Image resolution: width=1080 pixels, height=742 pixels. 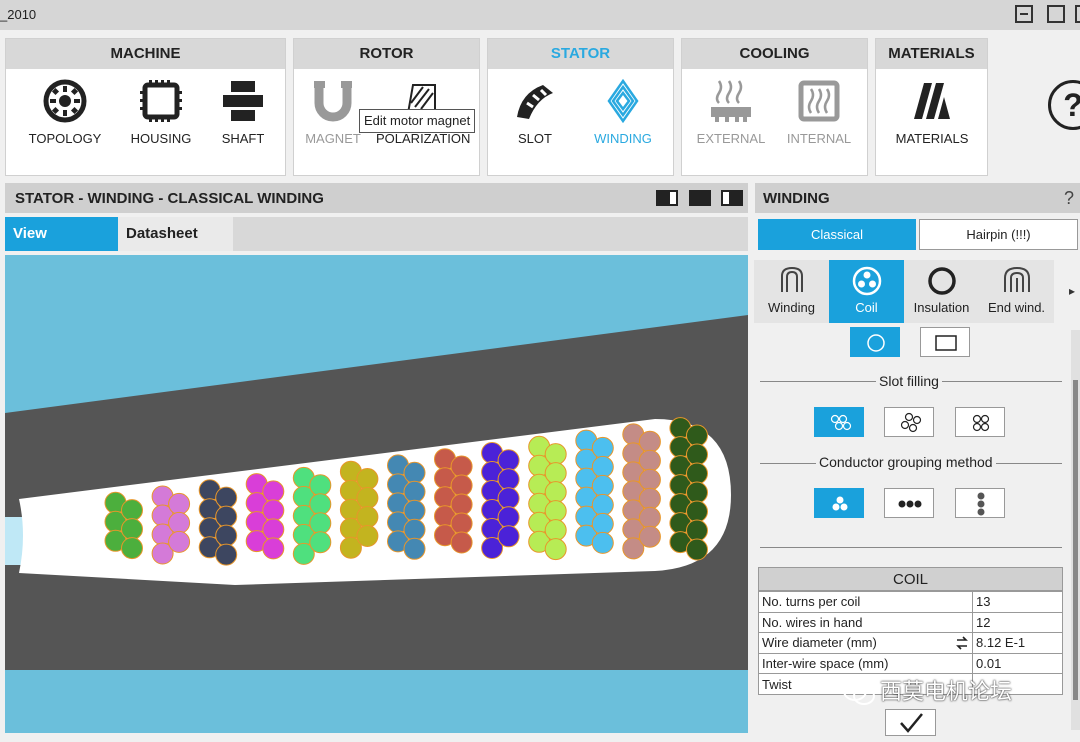 What do you see at coordinates (1017, 663) in the screenshot?
I see `inter-wire-space-value: 0.01` at bounding box center [1017, 663].